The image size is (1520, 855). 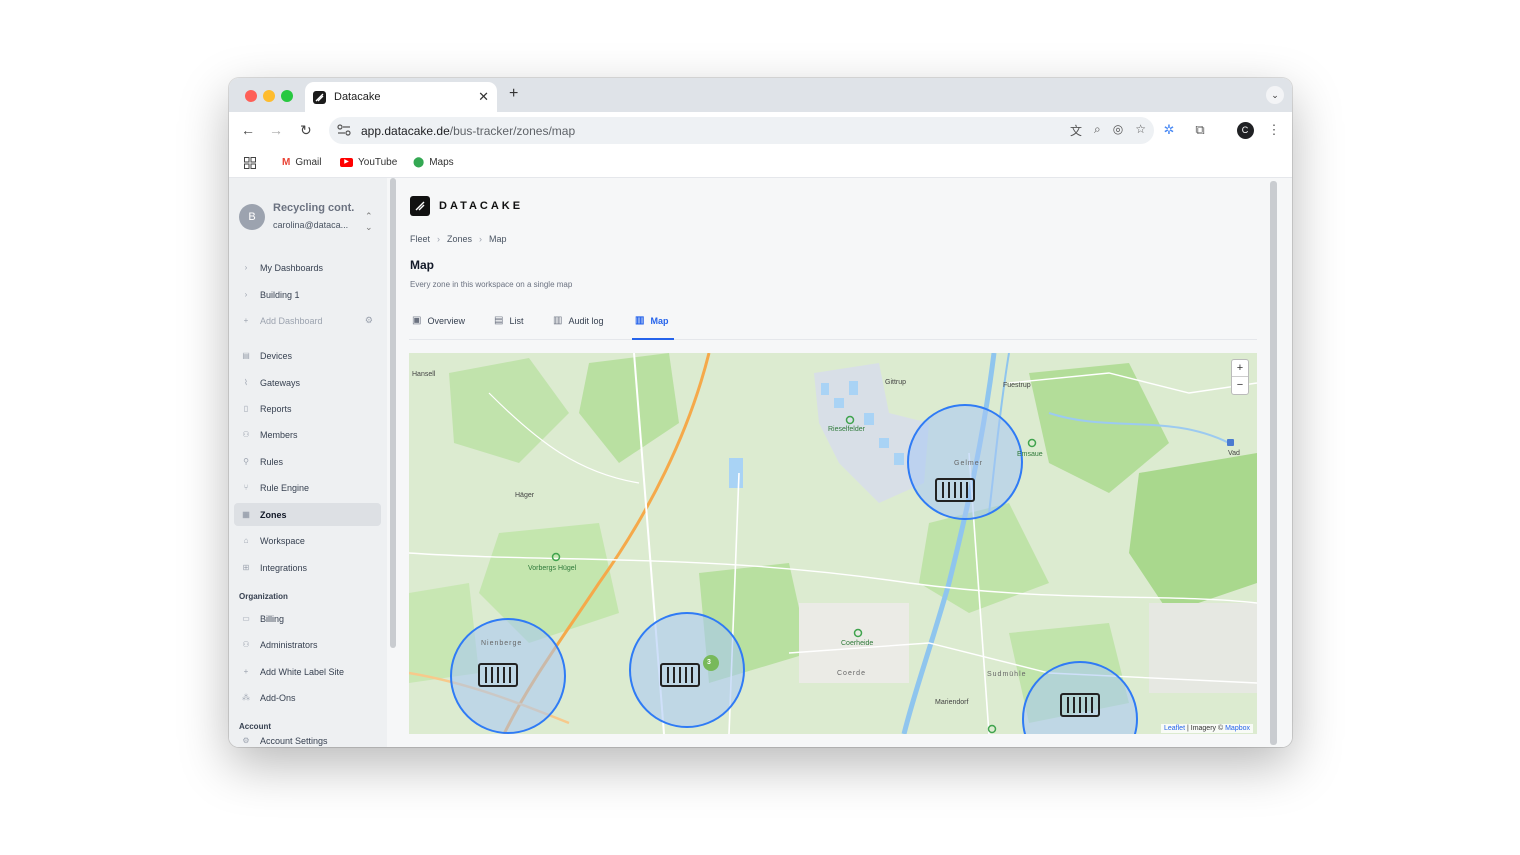 I want to click on reload-icon: ↻, so click(x=306, y=130).